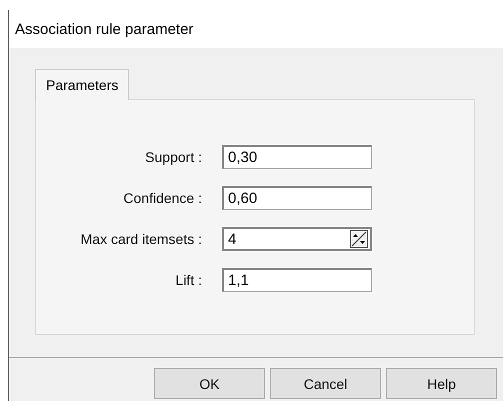  What do you see at coordinates (297, 198) in the screenshot?
I see `input-field: 0,60` at bounding box center [297, 198].